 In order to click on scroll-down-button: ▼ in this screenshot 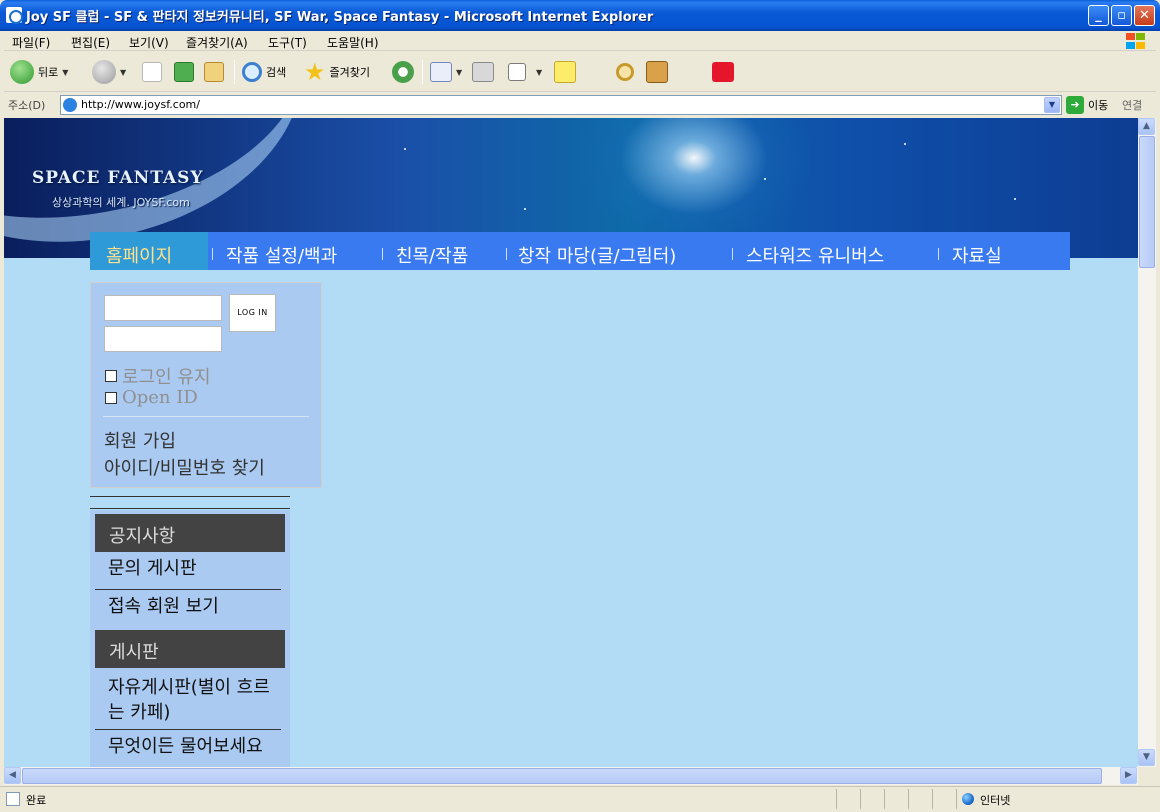, I will do `click(1146, 757)`.